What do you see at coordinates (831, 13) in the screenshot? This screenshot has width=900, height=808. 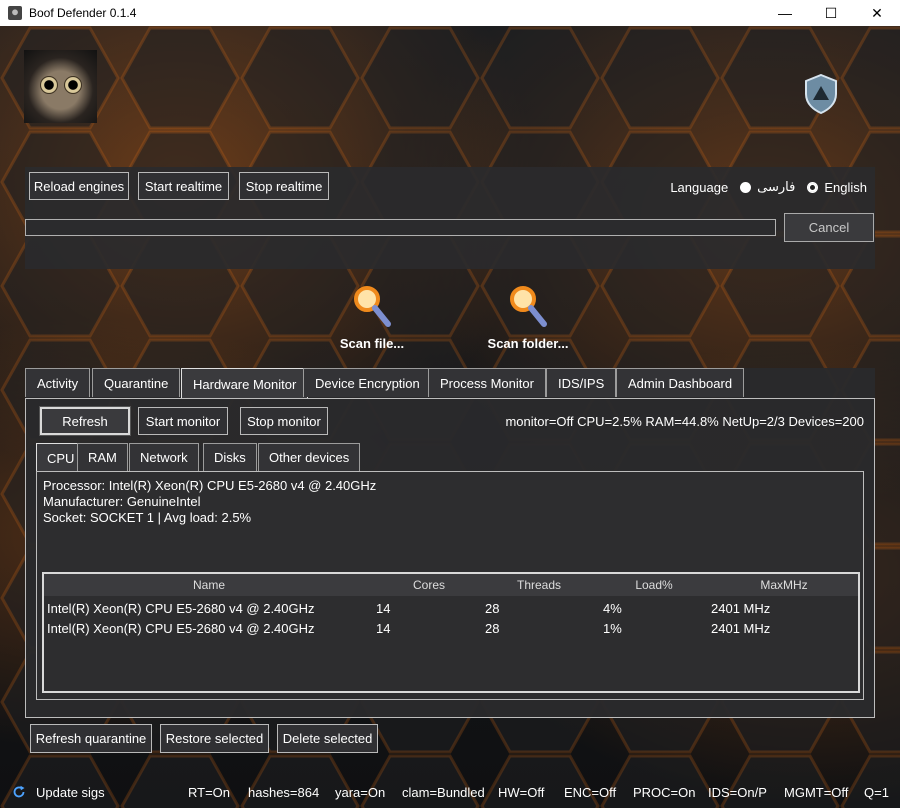 I see `maximize-button: ☐` at bounding box center [831, 13].